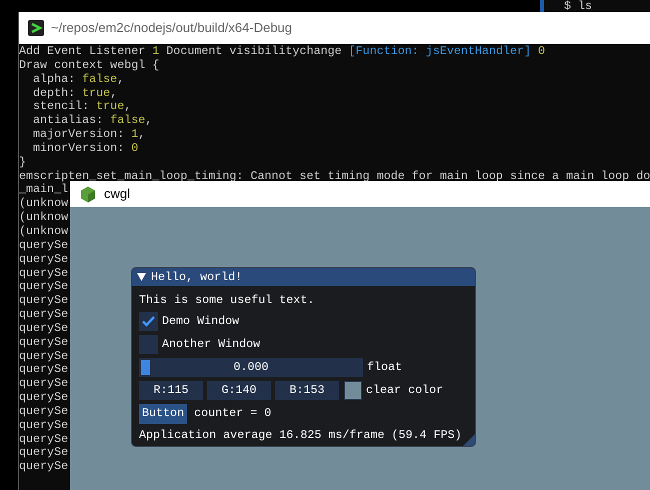 This screenshot has width=650, height=490. What do you see at coordinates (82, 107) in the screenshot?
I see `console-line: stencil: true,` at bounding box center [82, 107].